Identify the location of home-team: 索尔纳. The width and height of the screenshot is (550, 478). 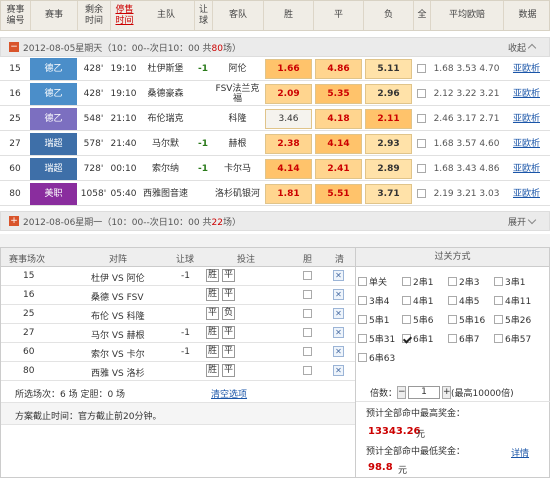
(165, 168).